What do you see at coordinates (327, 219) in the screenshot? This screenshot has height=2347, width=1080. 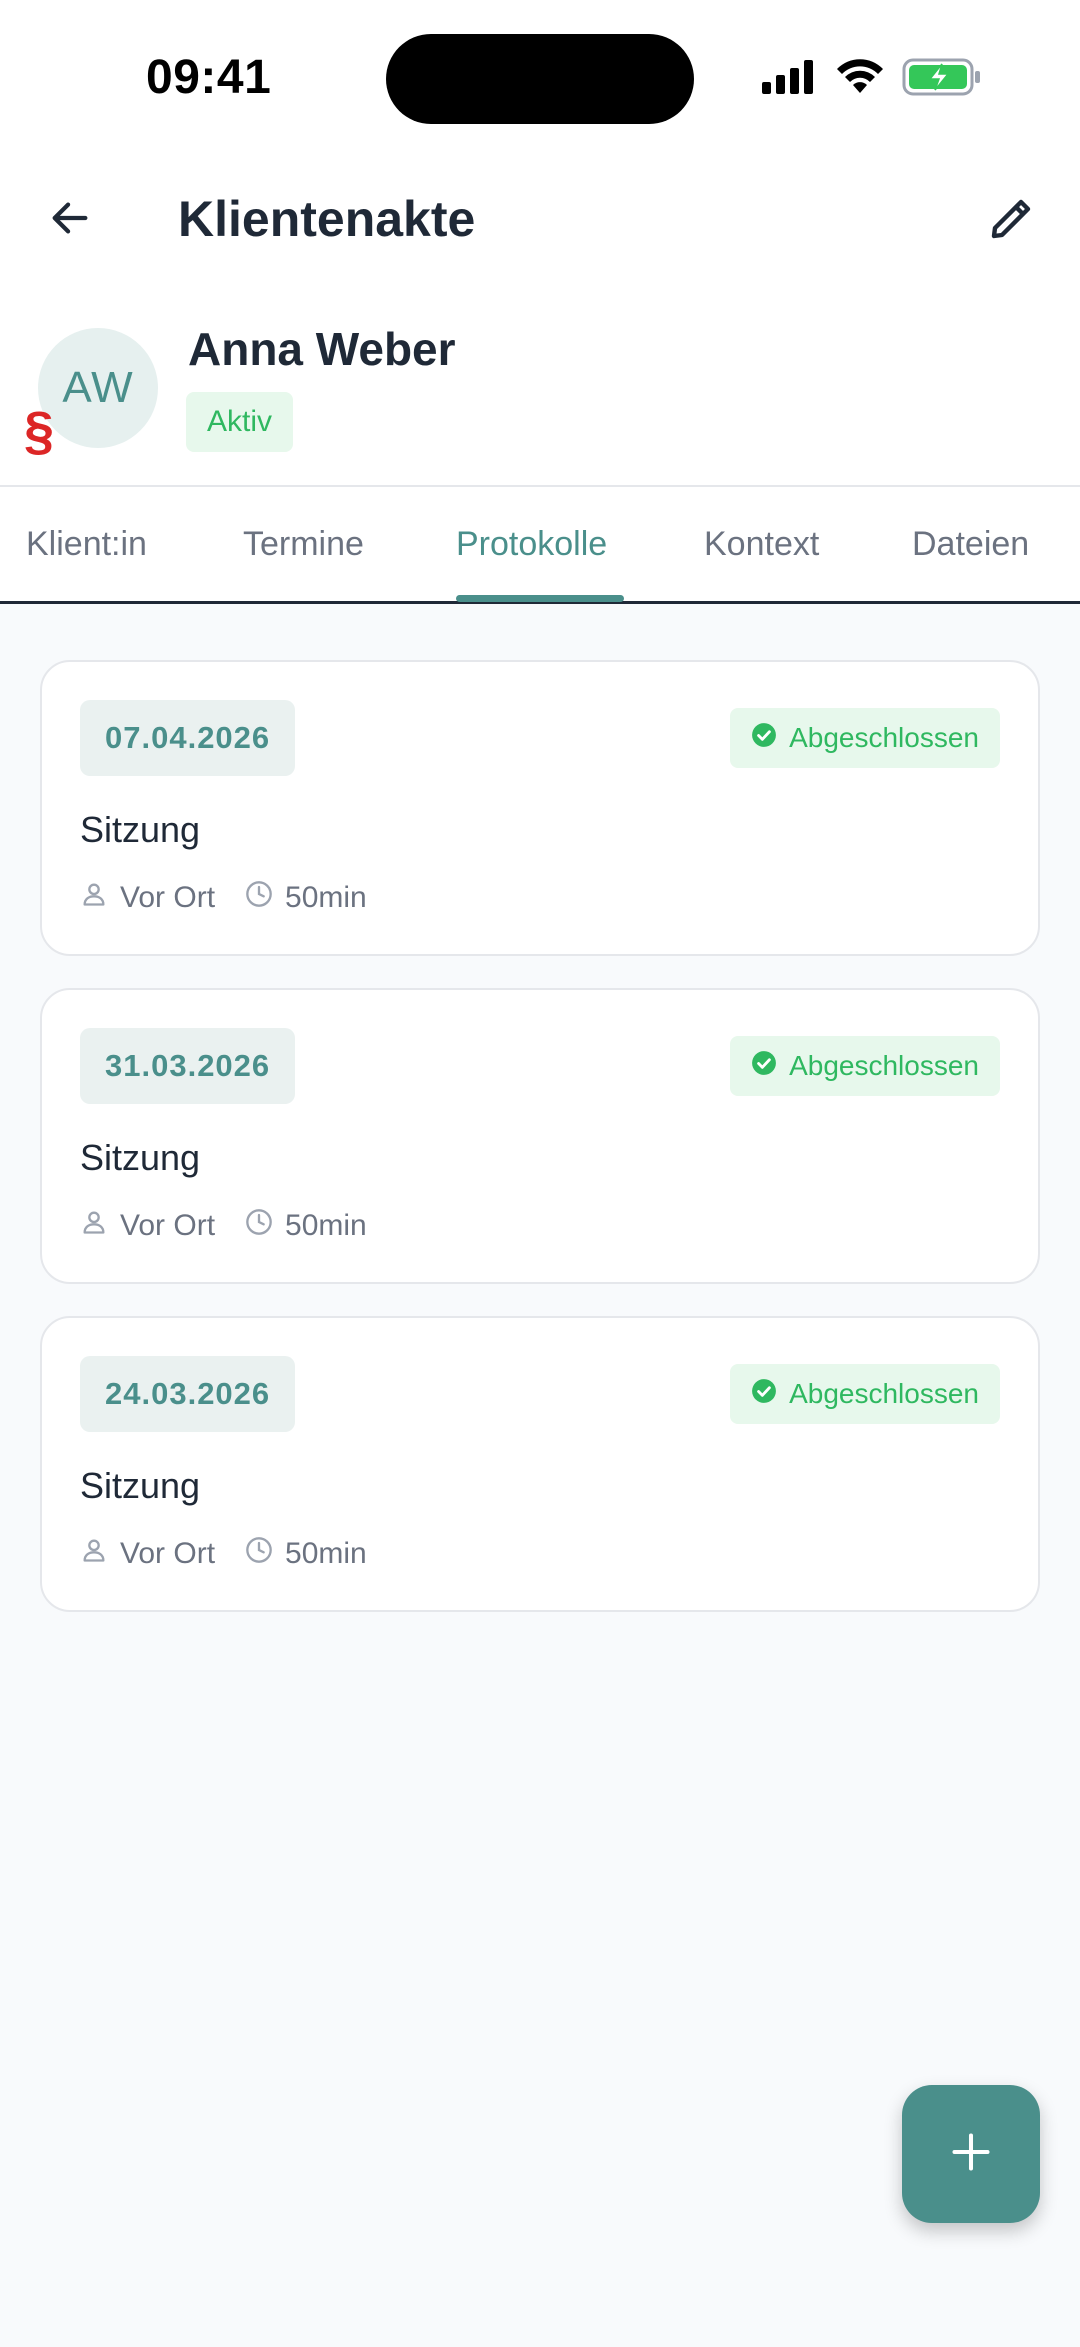 I see `page-title: Klientenakte` at bounding box center [327, 219].